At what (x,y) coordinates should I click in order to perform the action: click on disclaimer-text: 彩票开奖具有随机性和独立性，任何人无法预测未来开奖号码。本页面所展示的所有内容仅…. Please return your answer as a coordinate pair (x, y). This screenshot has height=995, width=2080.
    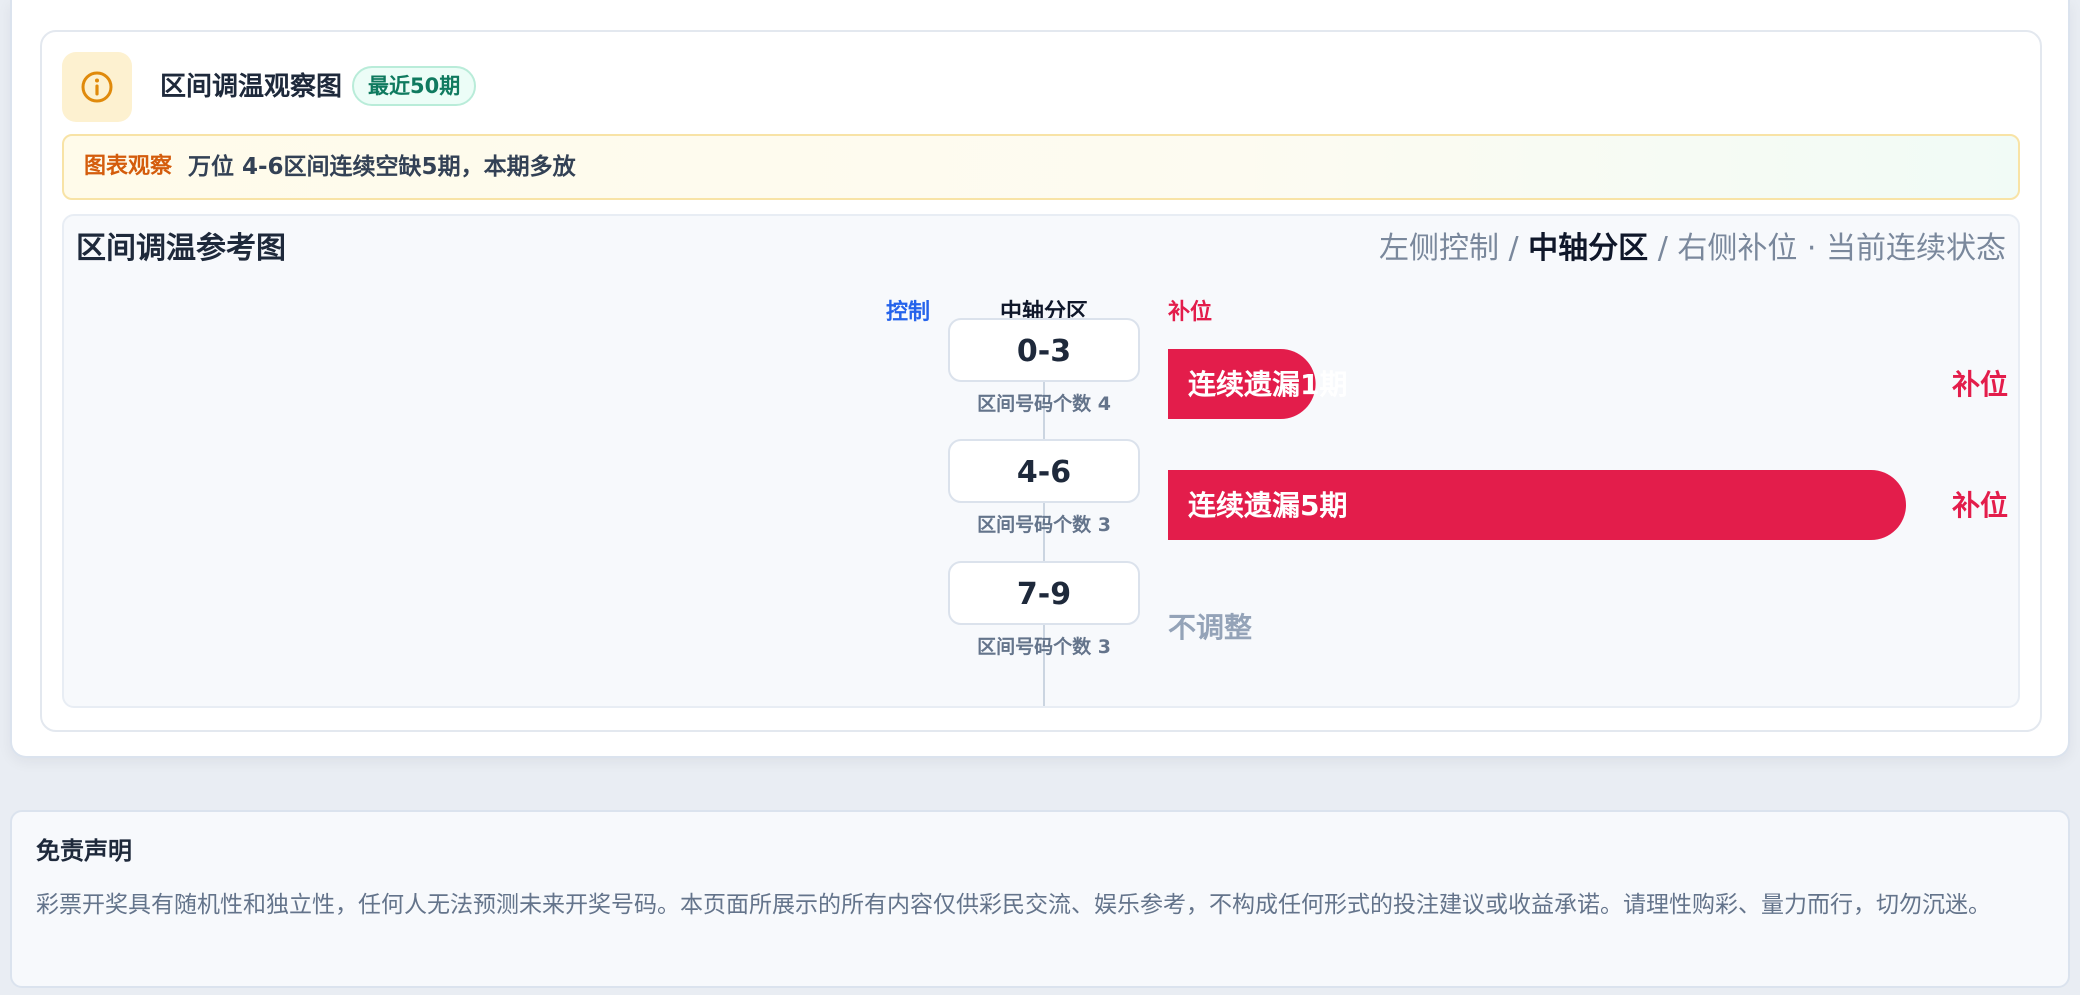
    Looking at the image, I should click on (1013, 905).